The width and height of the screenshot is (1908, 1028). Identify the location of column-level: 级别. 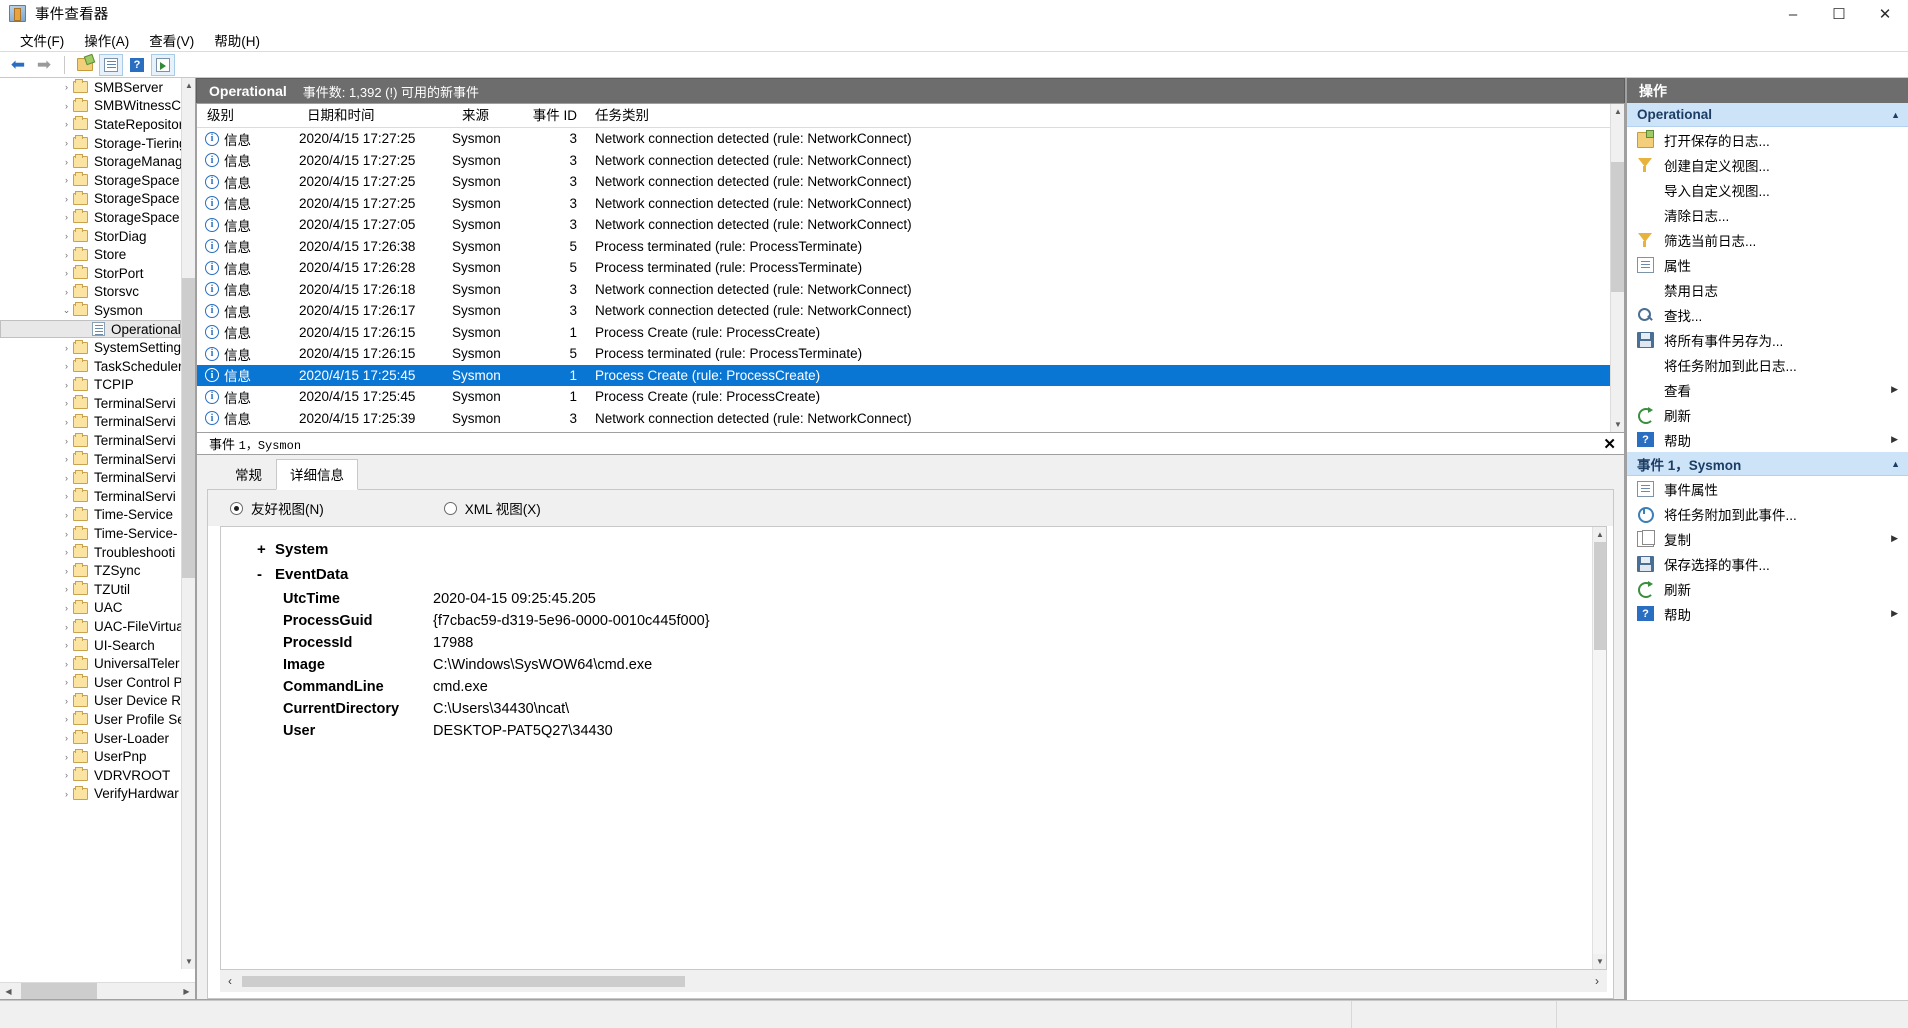
(247, 116).